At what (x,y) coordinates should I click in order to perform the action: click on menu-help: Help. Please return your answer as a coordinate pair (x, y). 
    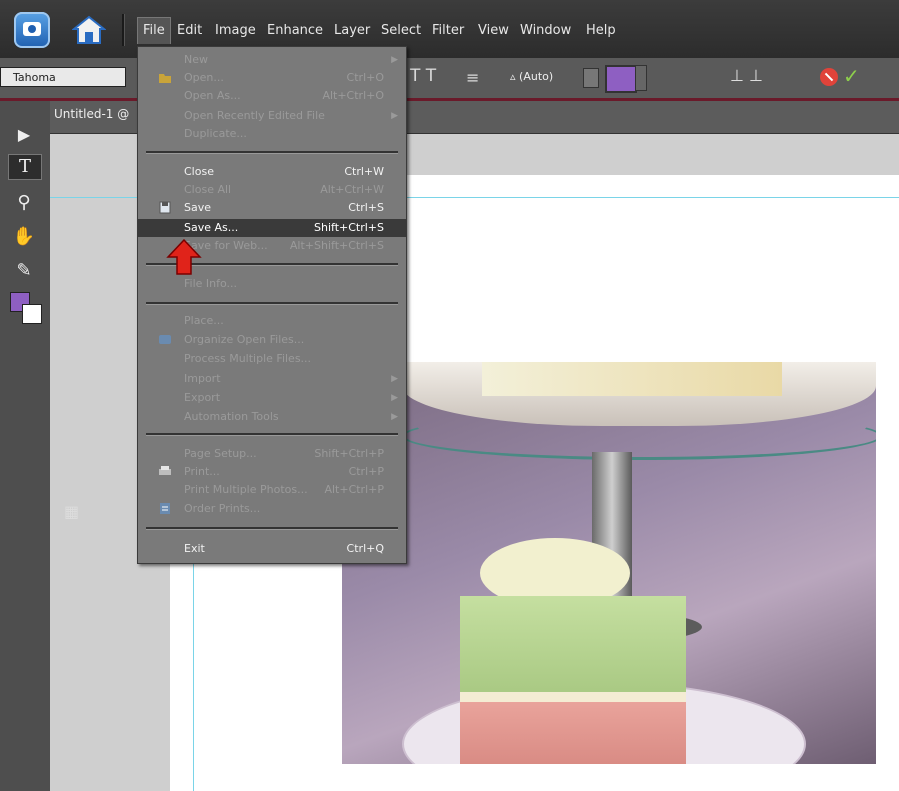
    Looking at the image, I should click on (601, 31).